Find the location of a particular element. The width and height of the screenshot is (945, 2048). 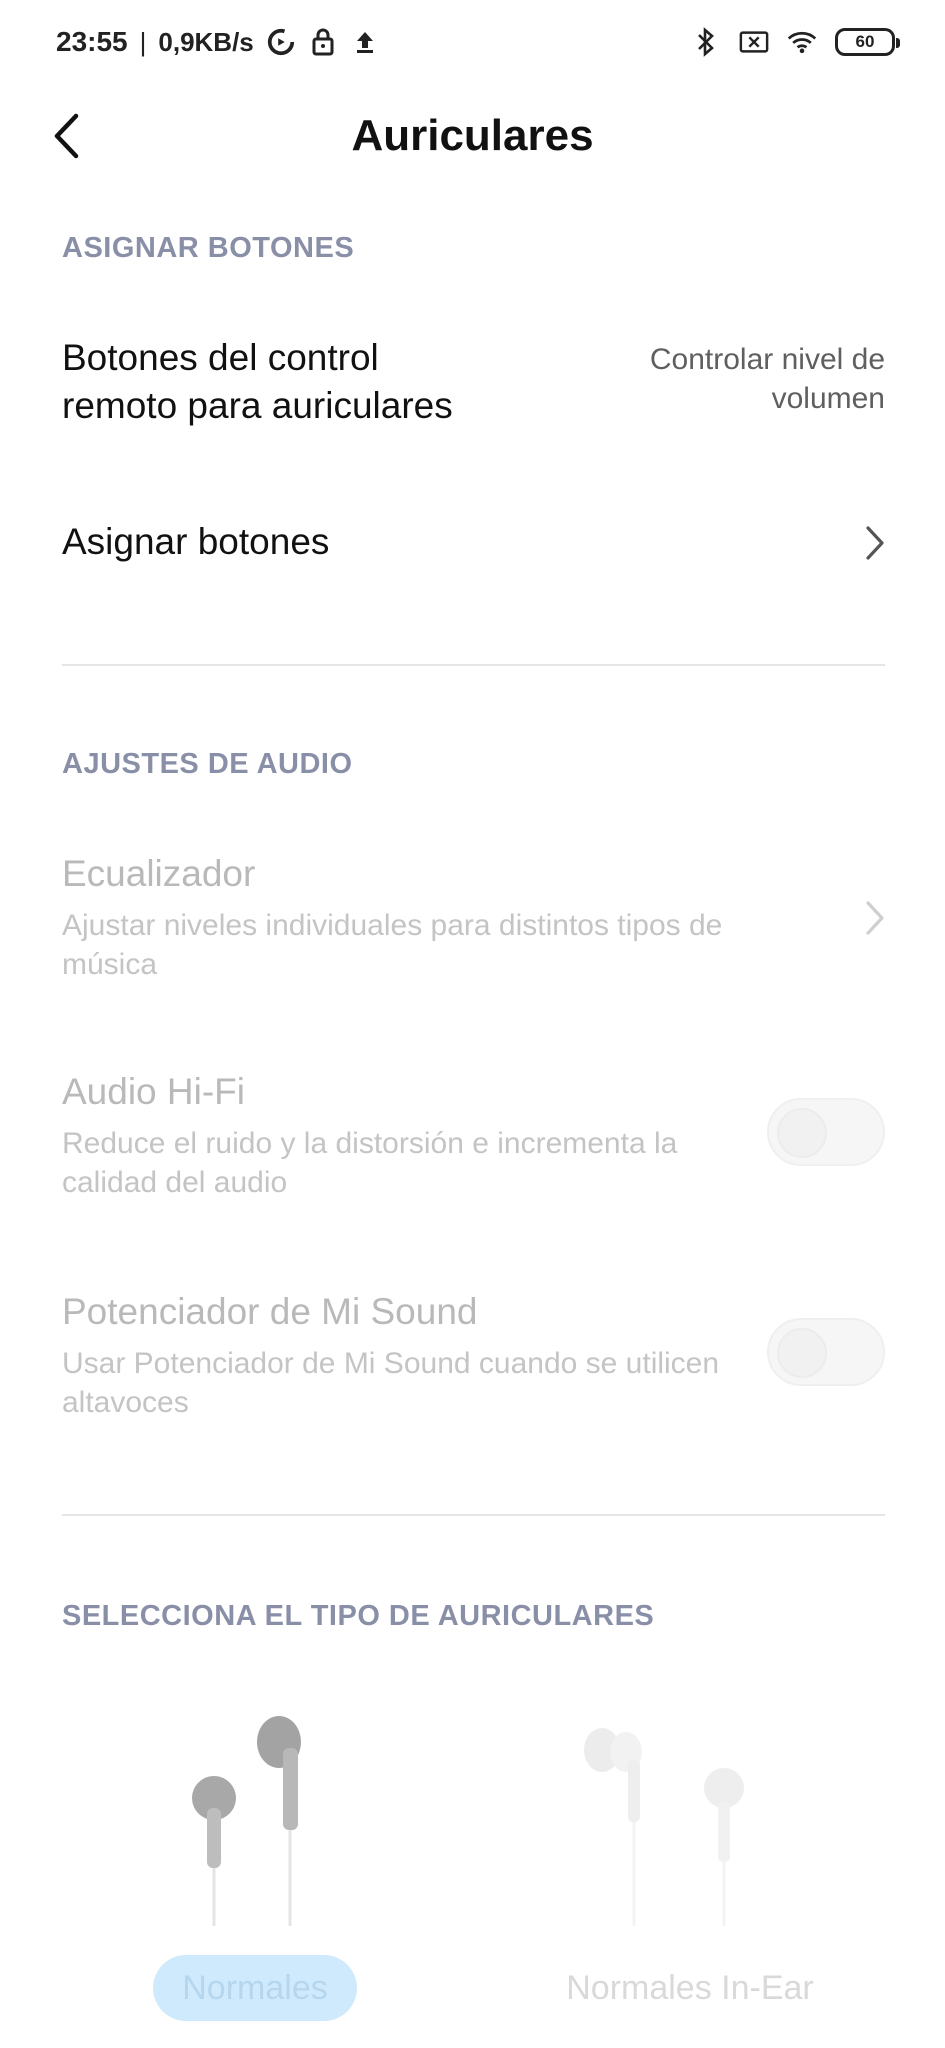

earphone-type-in-ear-button: Normales In-Ear is located at coordinates (690, 1988).